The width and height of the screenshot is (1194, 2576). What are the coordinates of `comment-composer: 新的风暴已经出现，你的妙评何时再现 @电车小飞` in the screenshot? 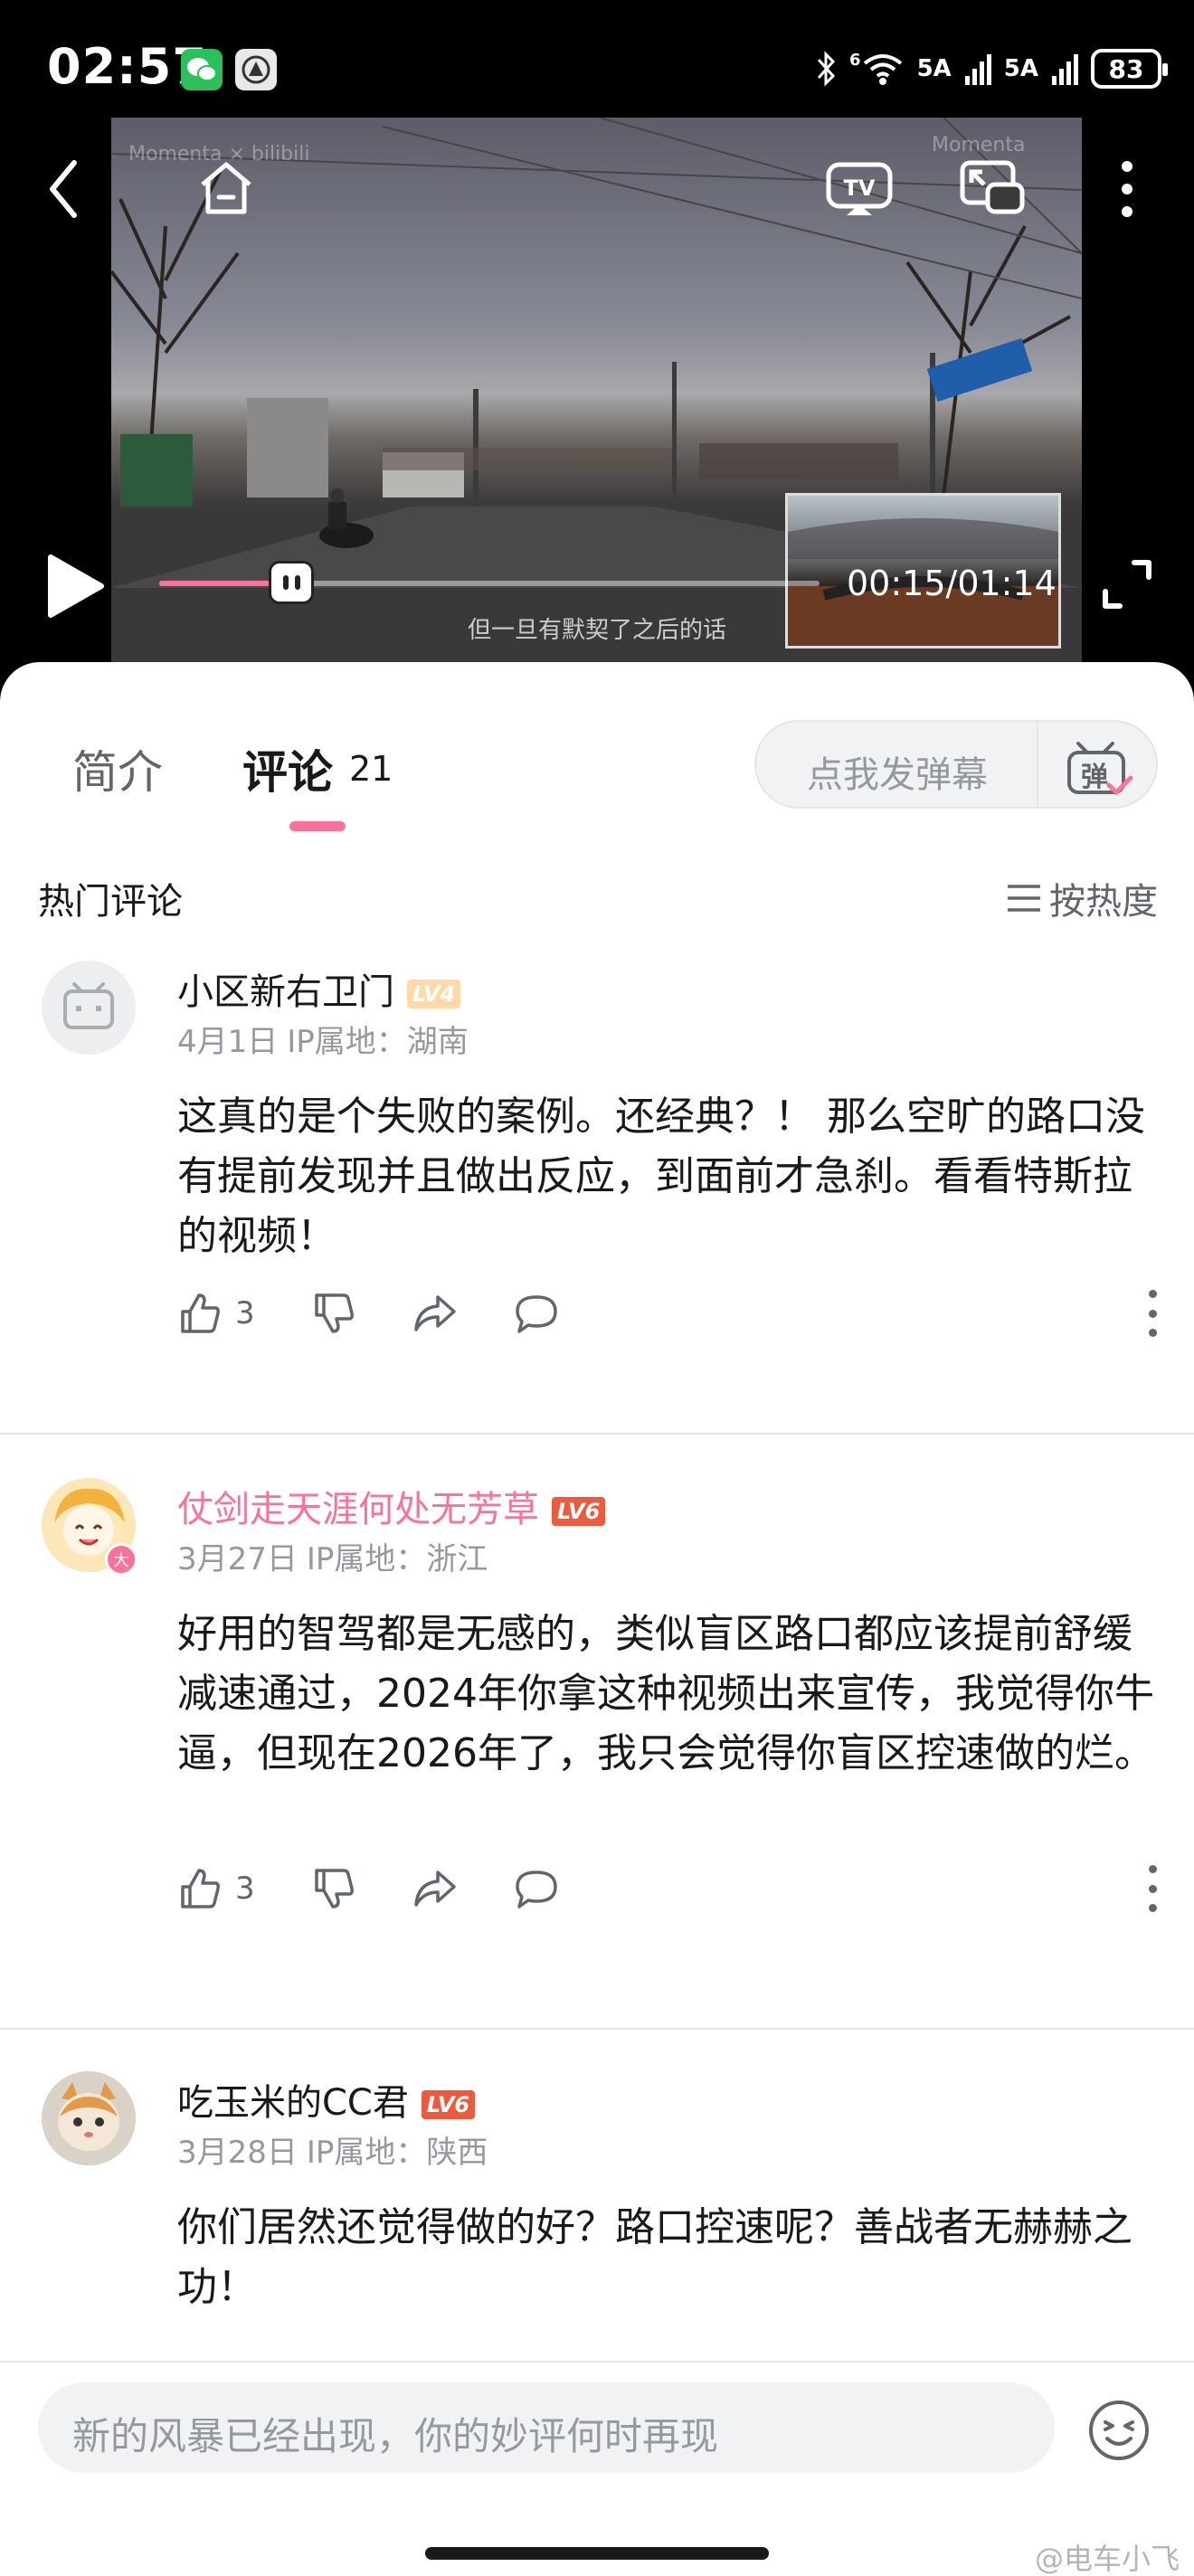 It's located at (597, 2469).